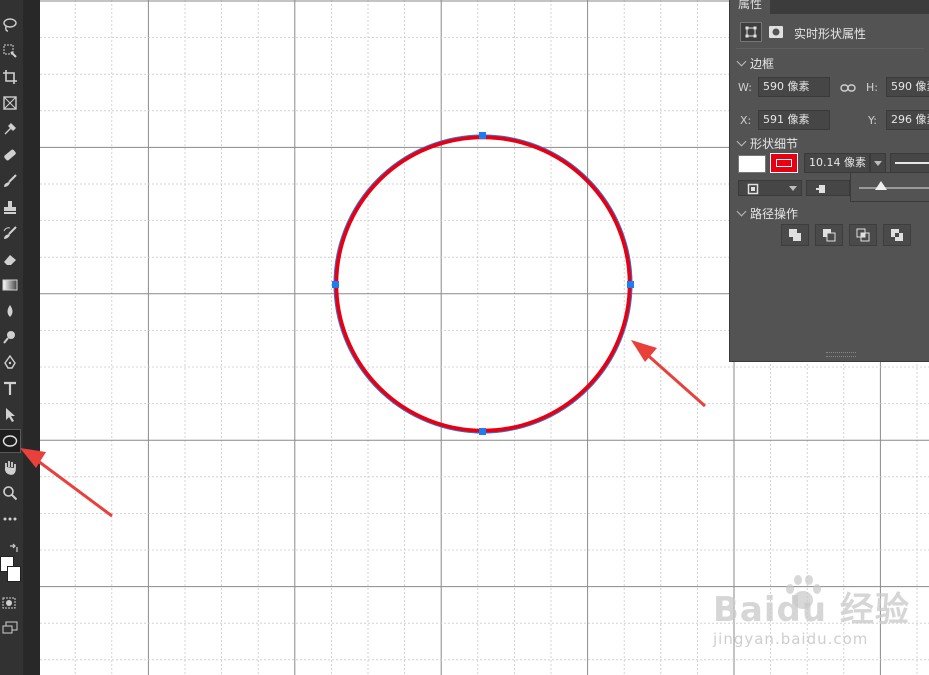 The height and width of the screenshot is (675, 929). I want to click on section-bounds-title: 边框, so click(762, 64).